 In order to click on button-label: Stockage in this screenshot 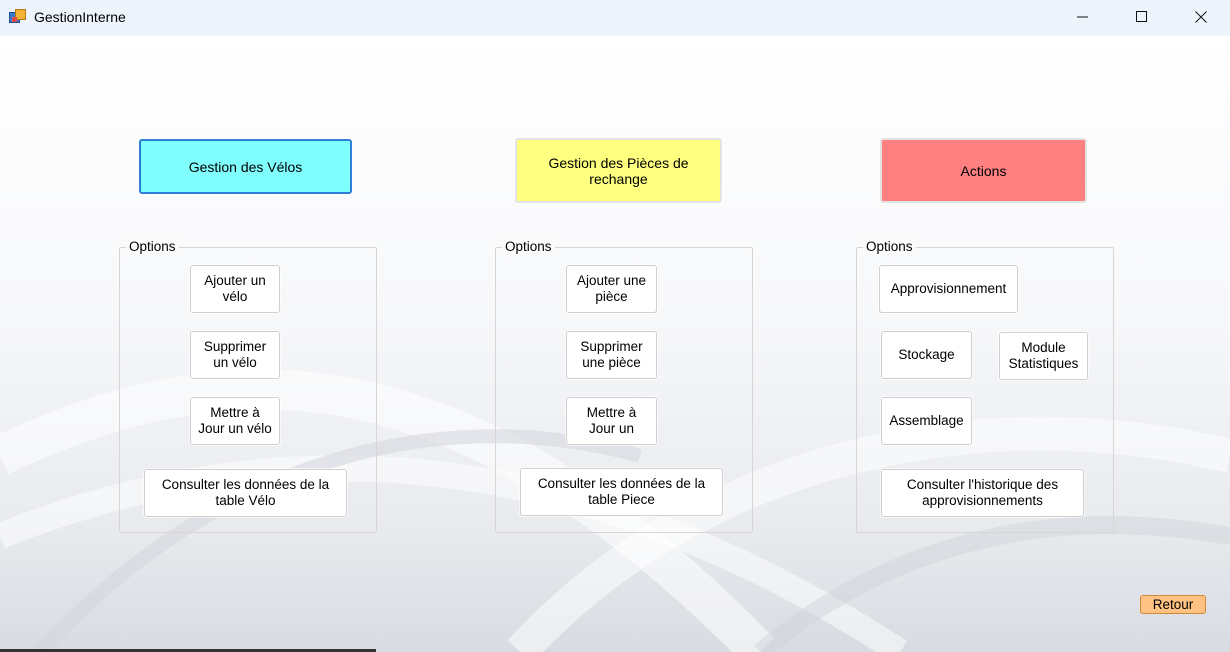, I will do `click(926, 354)`.